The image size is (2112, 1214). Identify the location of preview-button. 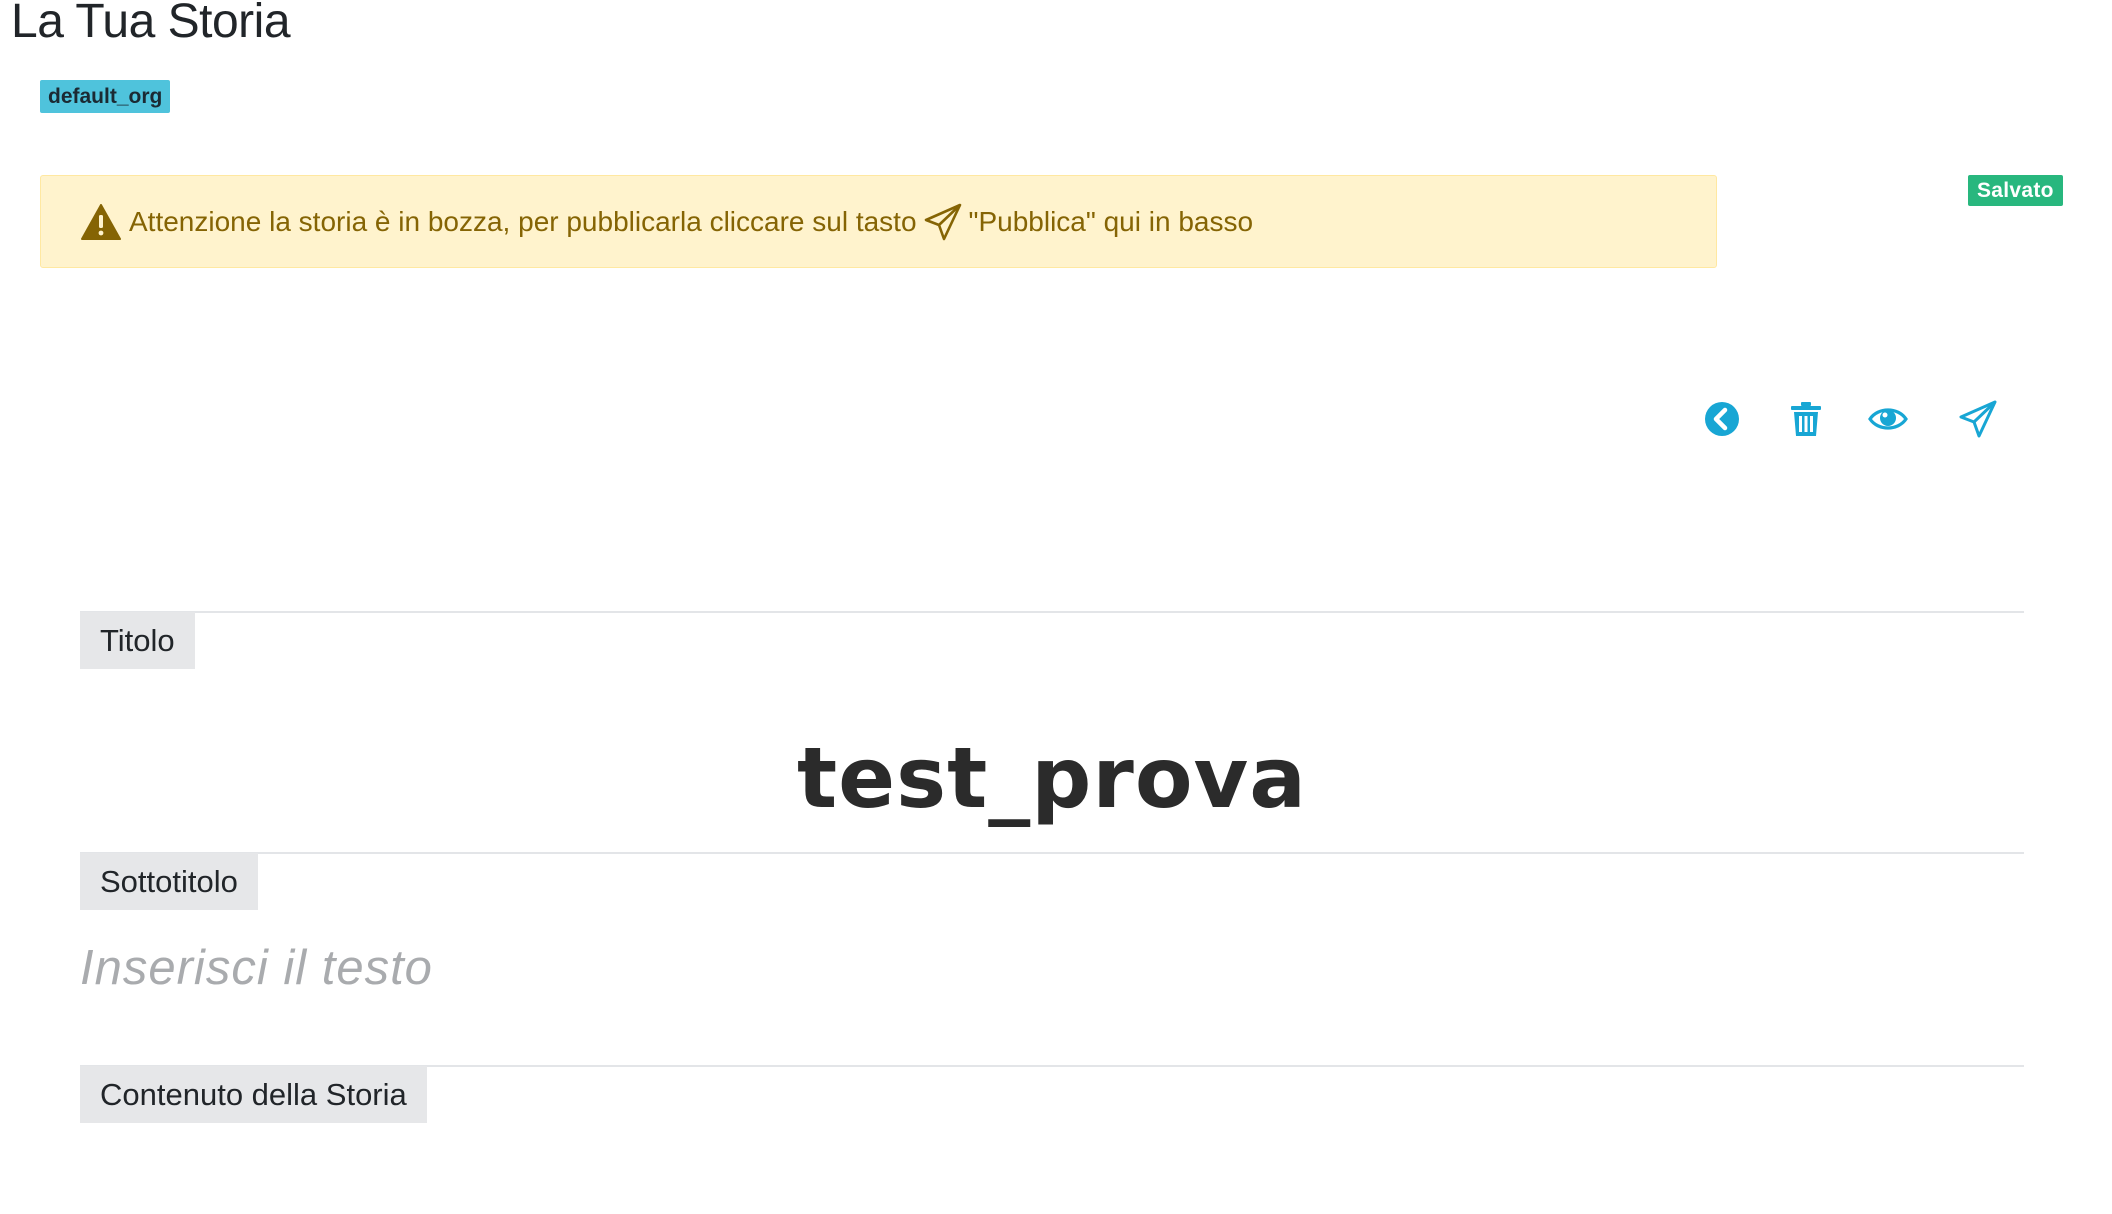
(1888, 419).